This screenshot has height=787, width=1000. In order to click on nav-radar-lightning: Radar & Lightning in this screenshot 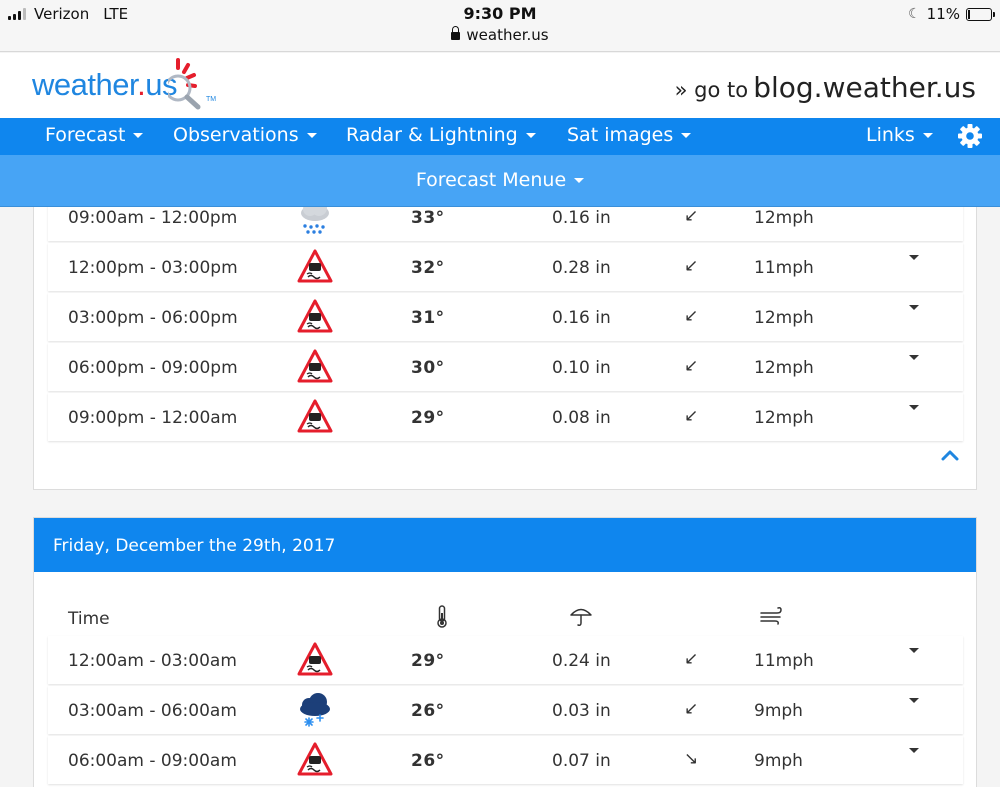, I will do `click(441, 135)`.